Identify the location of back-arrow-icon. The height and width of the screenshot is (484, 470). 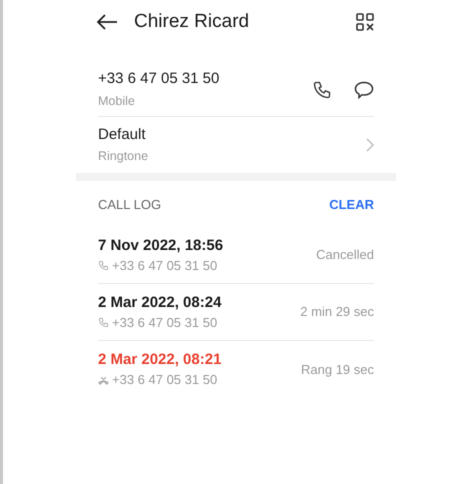
(107, 22).